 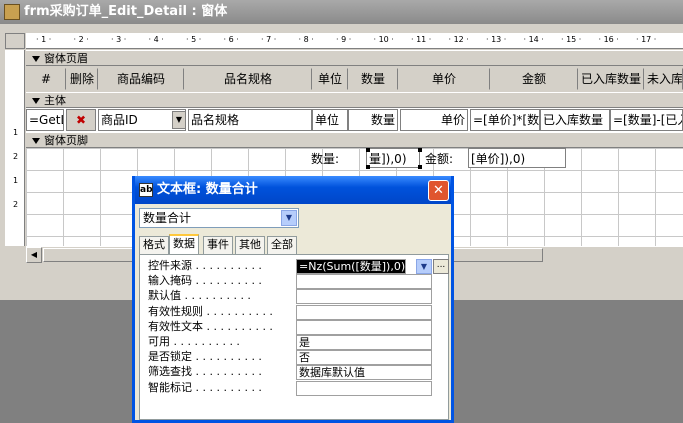 What do you see at coordinates (34, 255) in the screenshot?
I see `scroll-left-arrow-icon: ◀` at bounding box center [34, 255].